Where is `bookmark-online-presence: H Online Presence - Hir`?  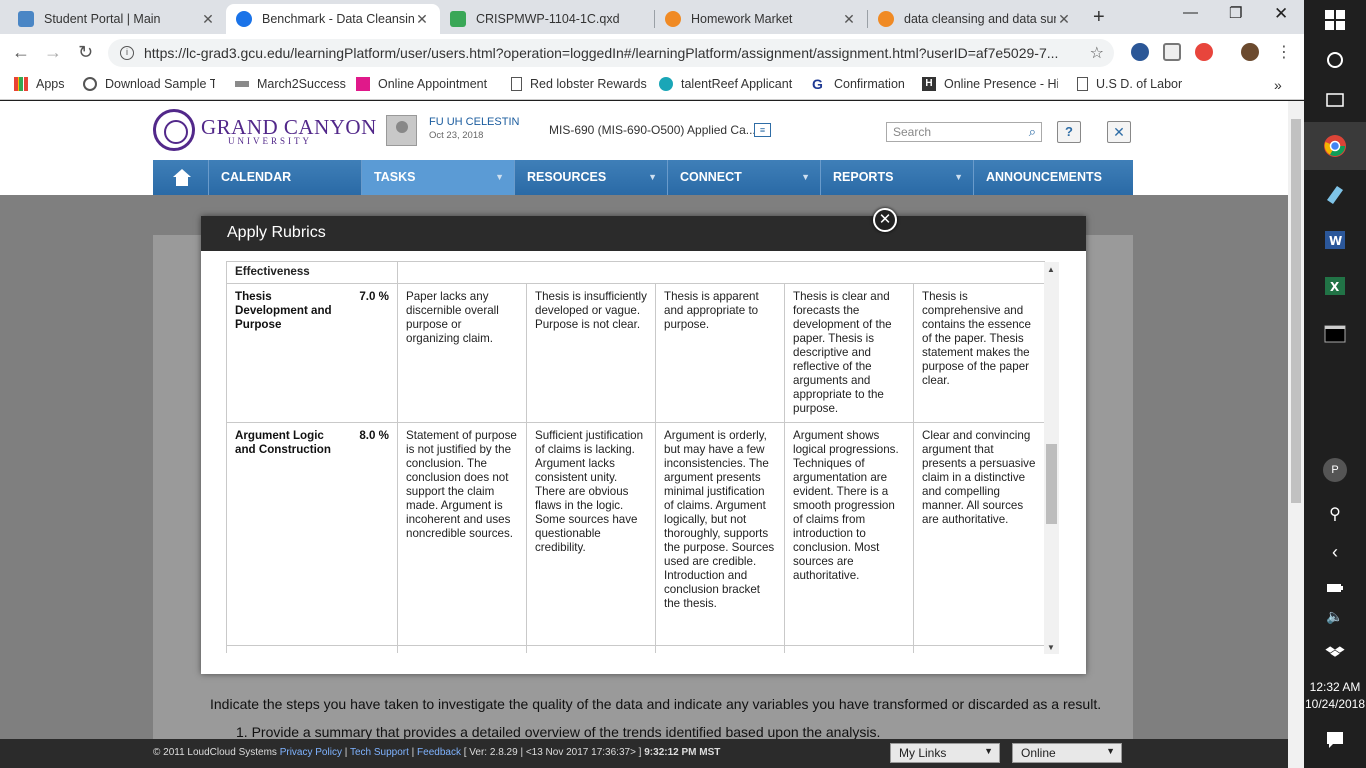
bookmark-online-presence: H Online Presence - Hir is located at coordinates (990, 84).